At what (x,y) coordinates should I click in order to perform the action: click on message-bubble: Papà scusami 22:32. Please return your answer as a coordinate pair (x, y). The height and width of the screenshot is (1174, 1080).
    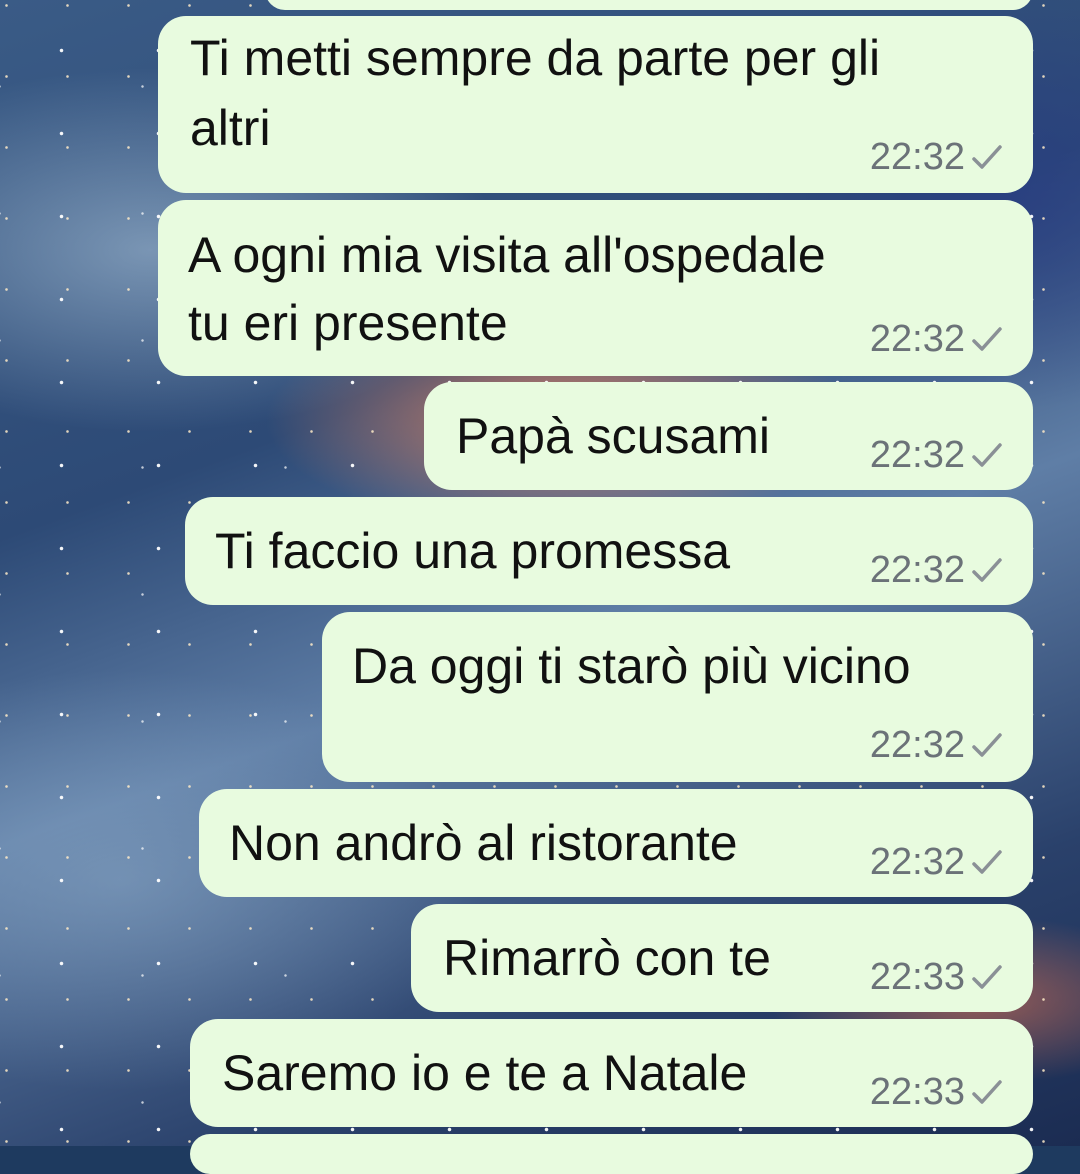
    Looking at the image, I should click on (728, 436).